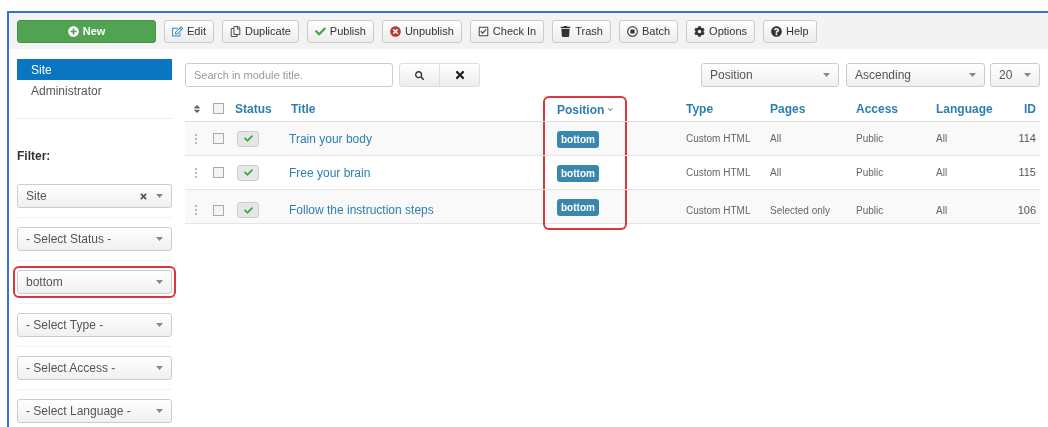 The height and width of the screenshot is (427, 1048). I want to click on toolbar-button: Edit, so click(189, 31).